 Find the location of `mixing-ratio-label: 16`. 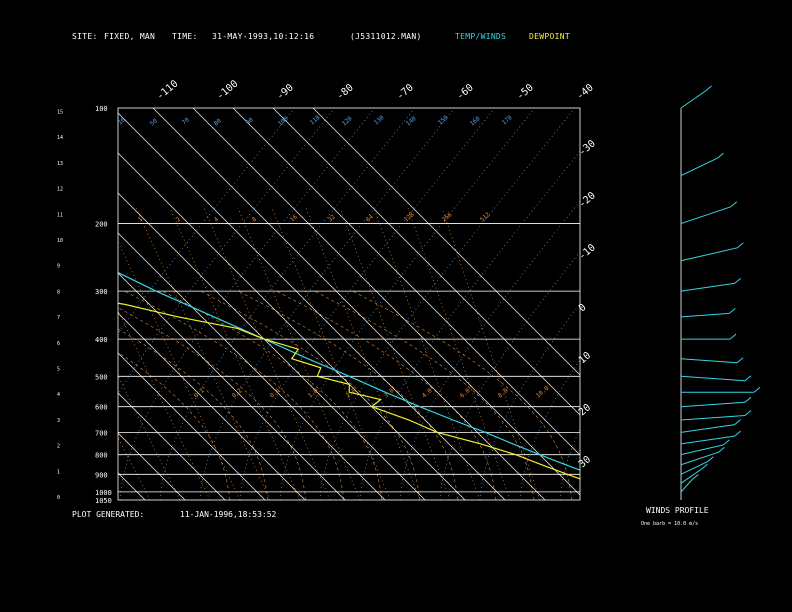

mixing-ratio-label: 16 is located at coordinates (294, 218).